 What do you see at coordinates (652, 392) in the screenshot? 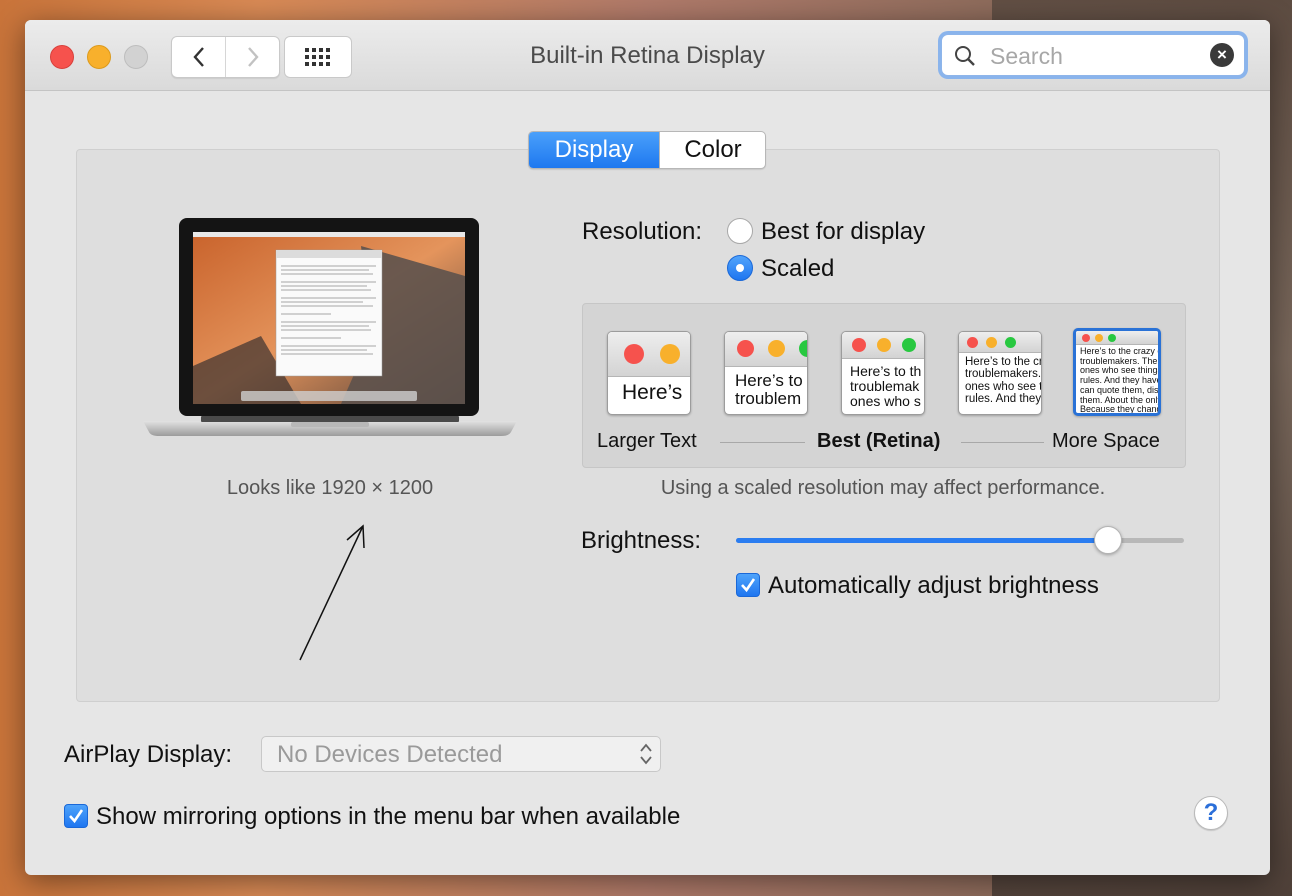
I see `scale-option-sample-text: Here’s` at bounding box center [652, 392].